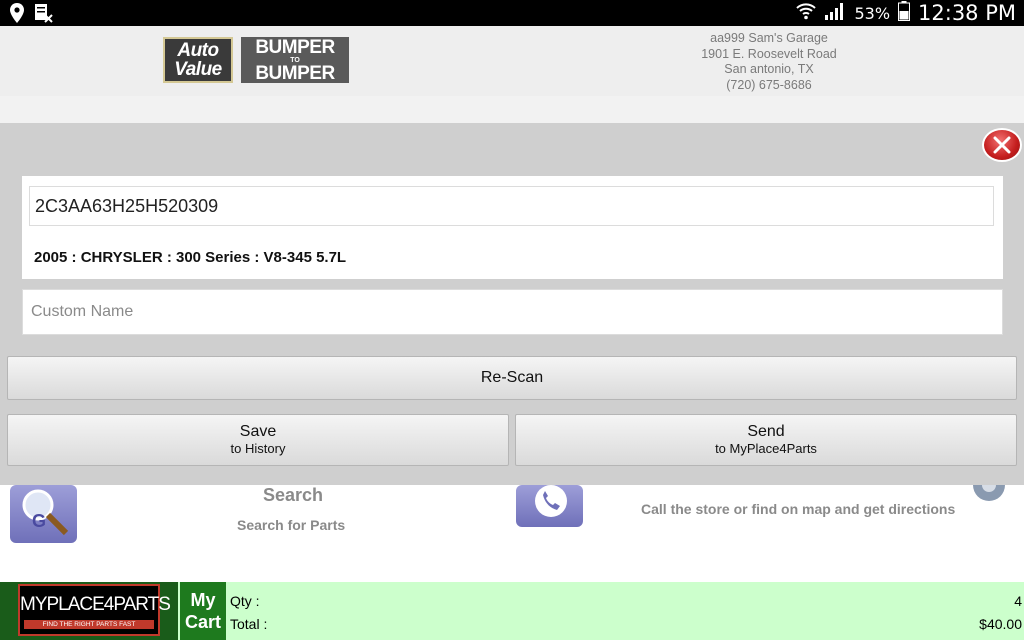 The height and width of the screenshot is (640, 1024). Describe the element at coordinates (769, 69) in the screenshot. I see `store-city: San antonio, TX` at that location.